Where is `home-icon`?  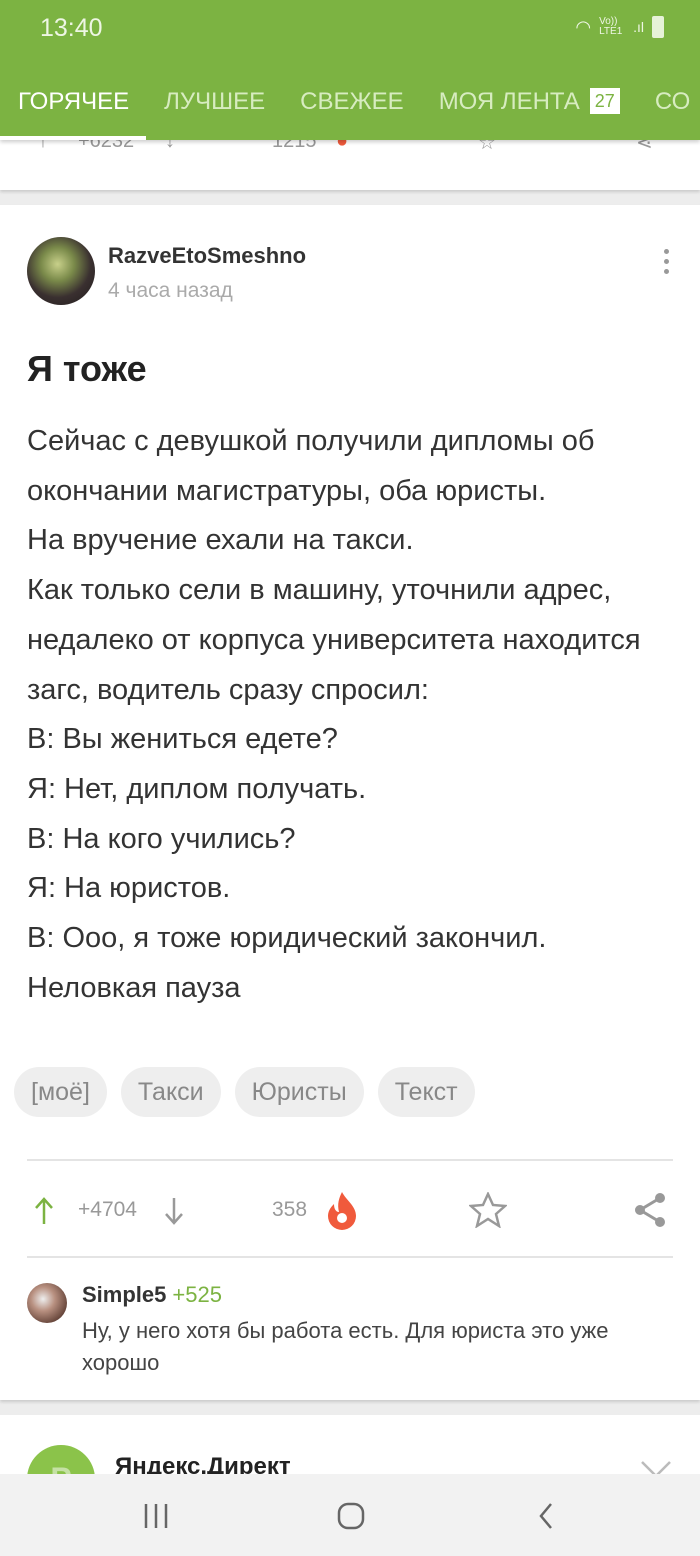 home-icon is located at coordinates (351, 1516).